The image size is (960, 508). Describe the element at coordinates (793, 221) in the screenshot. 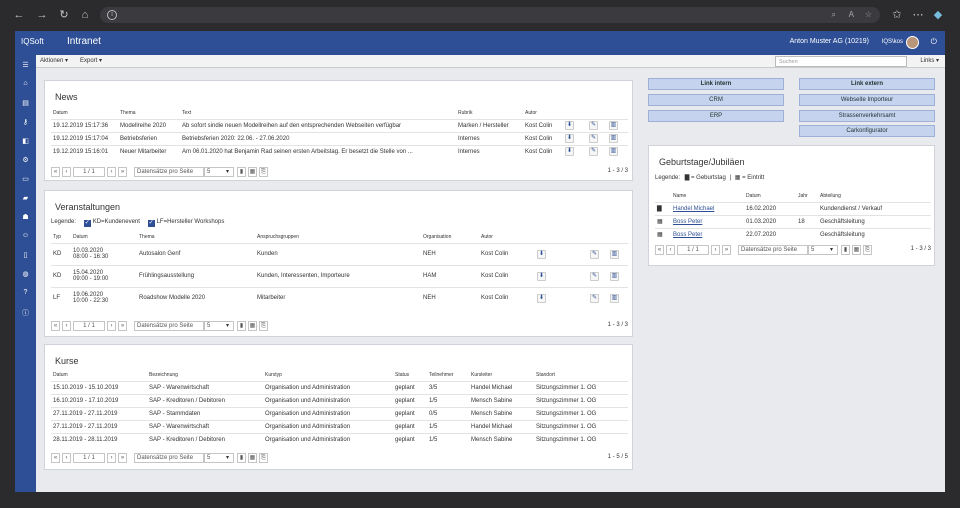

I see `table-row: ▦ Boss Peter 01.03.2020 18 Geschäftsleitung` at that location.